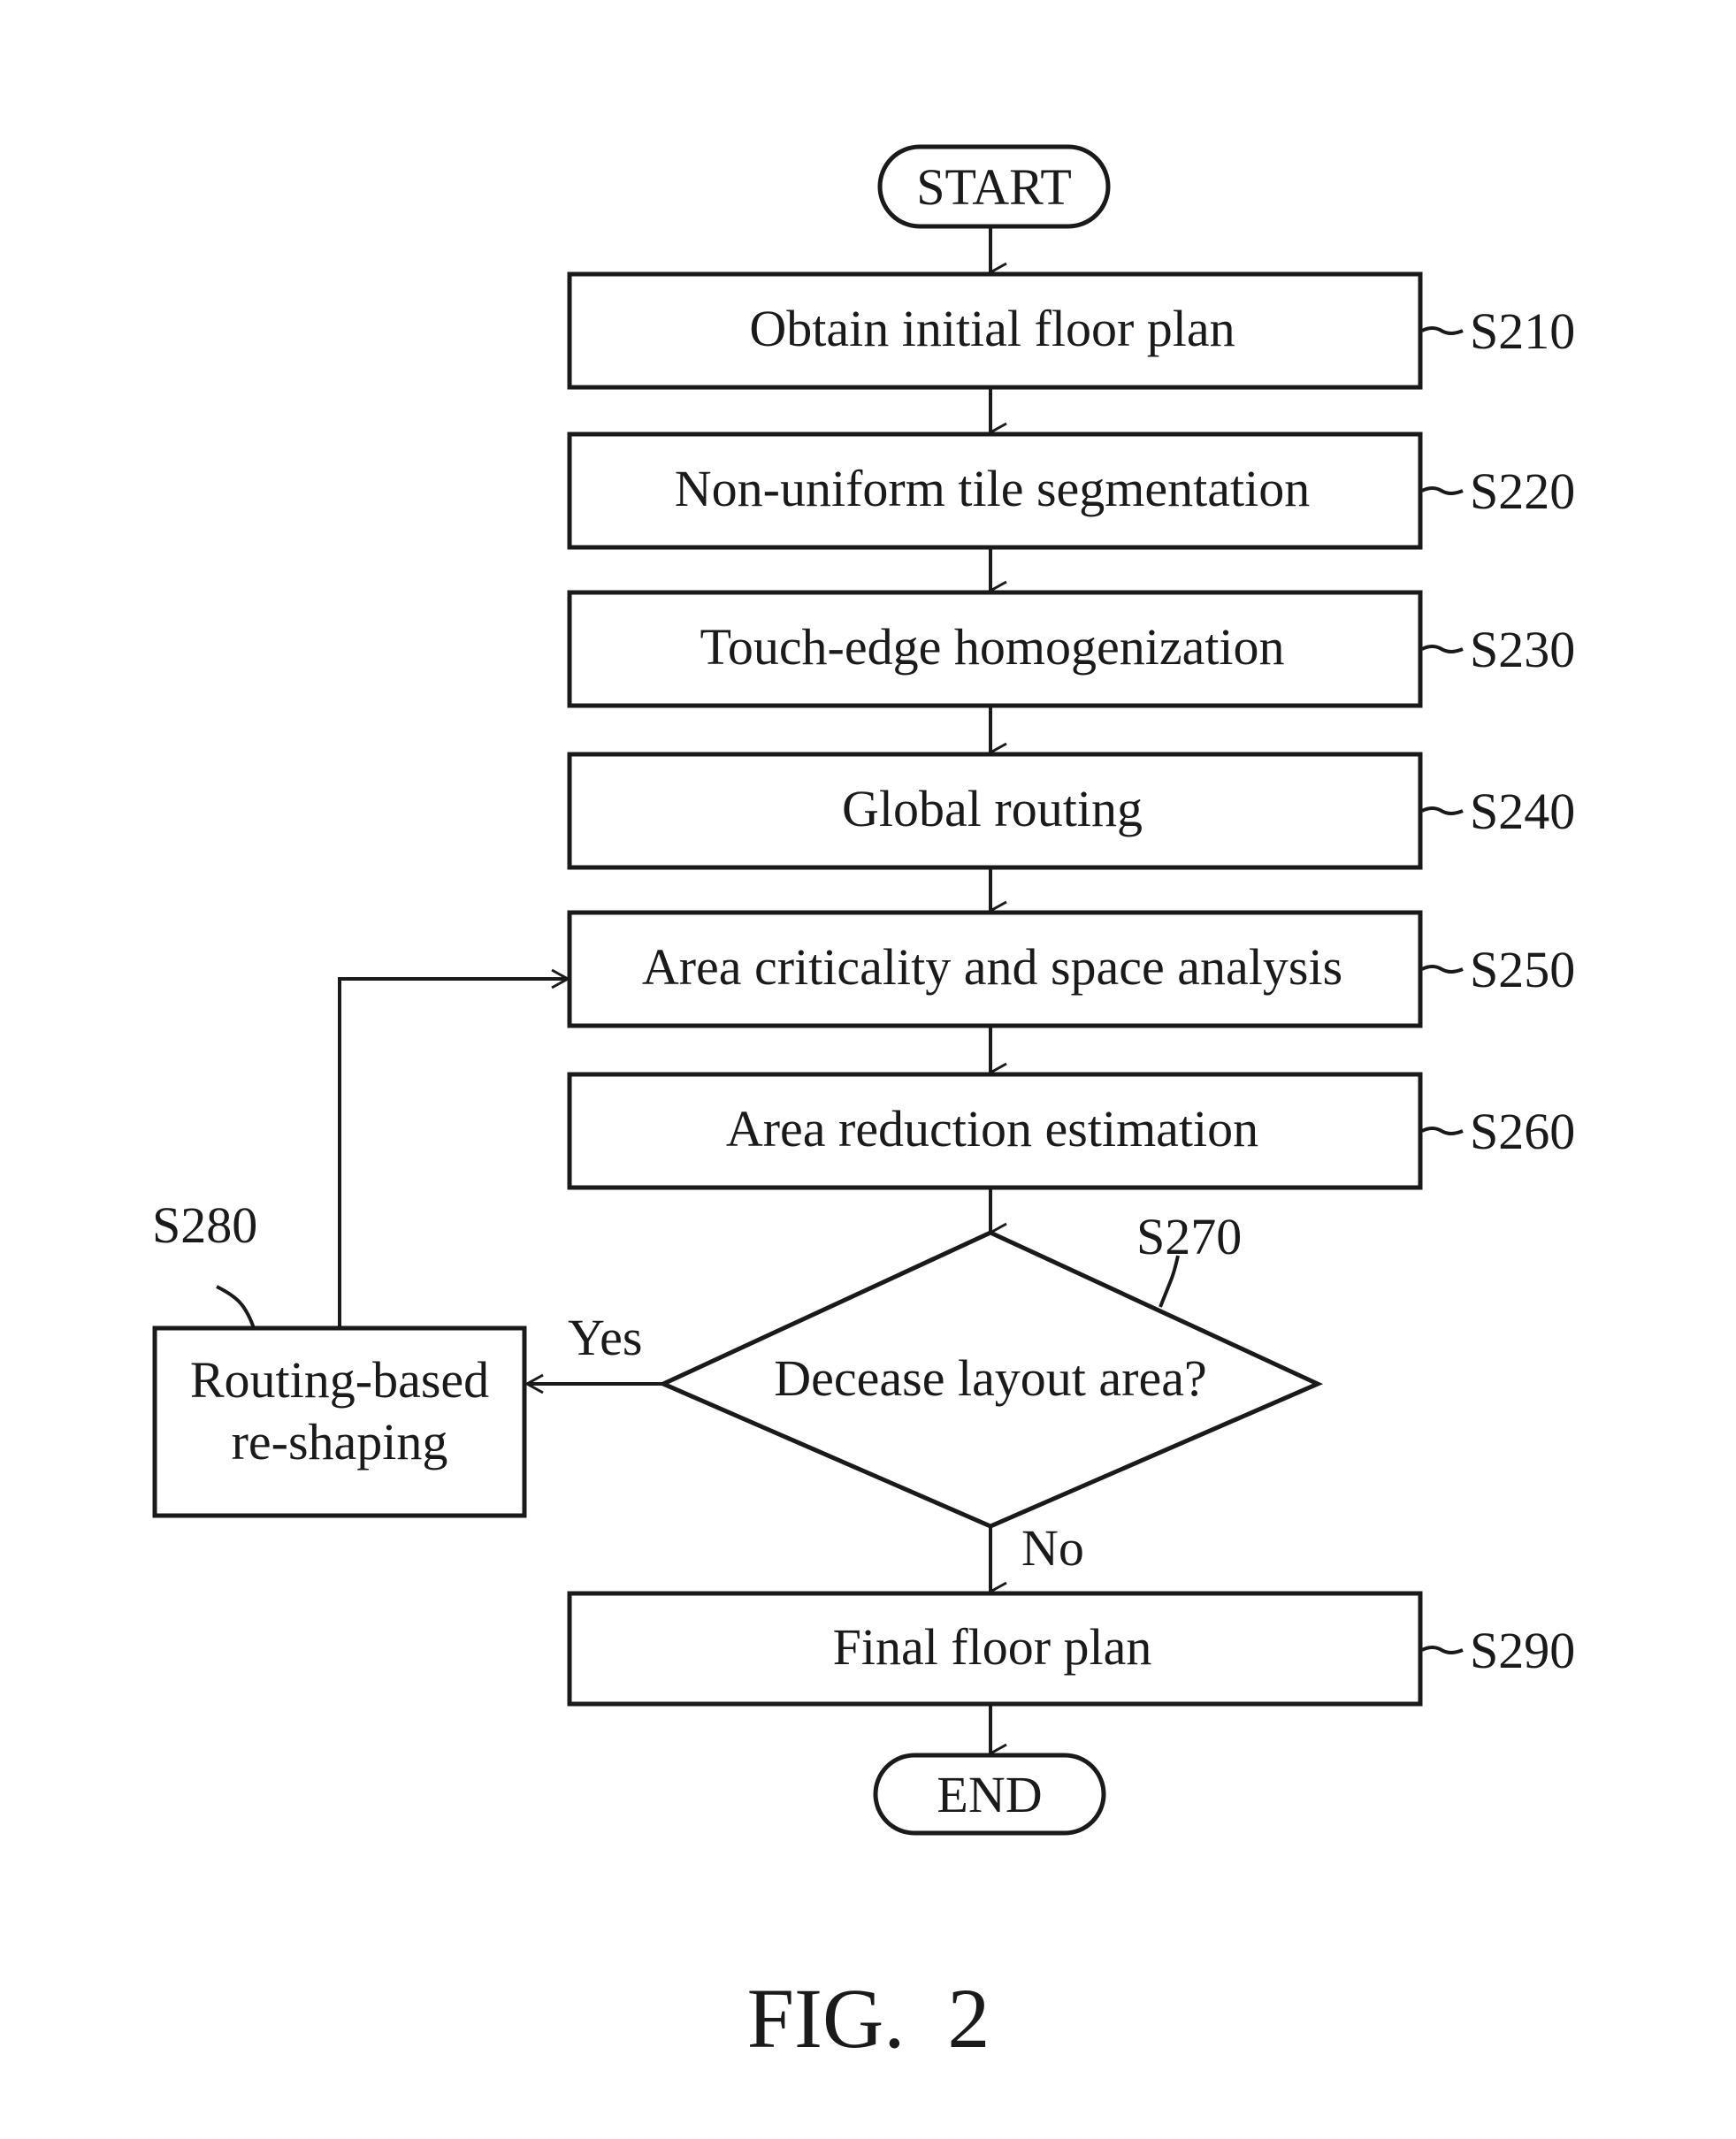  I want to click on step-s260-label: Area reduction estimation, so click(992, 1128).